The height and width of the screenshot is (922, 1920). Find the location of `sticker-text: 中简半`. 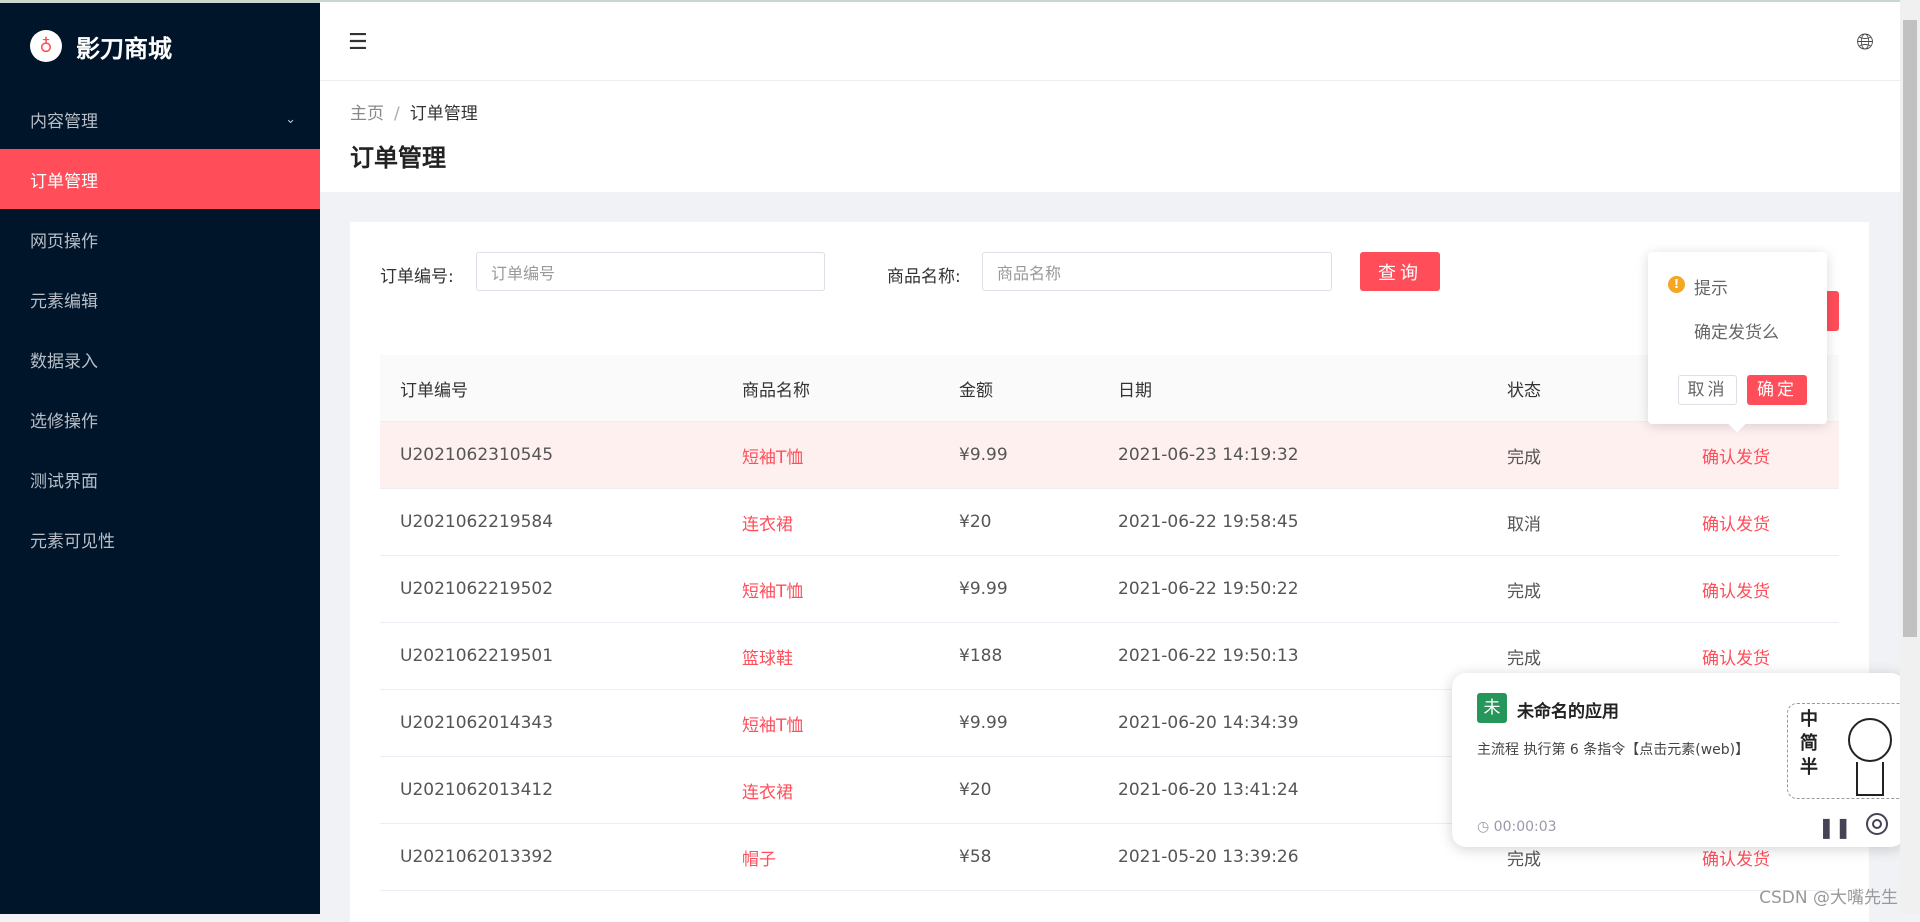

sticker-text: 中简半 is located at coordinates (1809, 743).